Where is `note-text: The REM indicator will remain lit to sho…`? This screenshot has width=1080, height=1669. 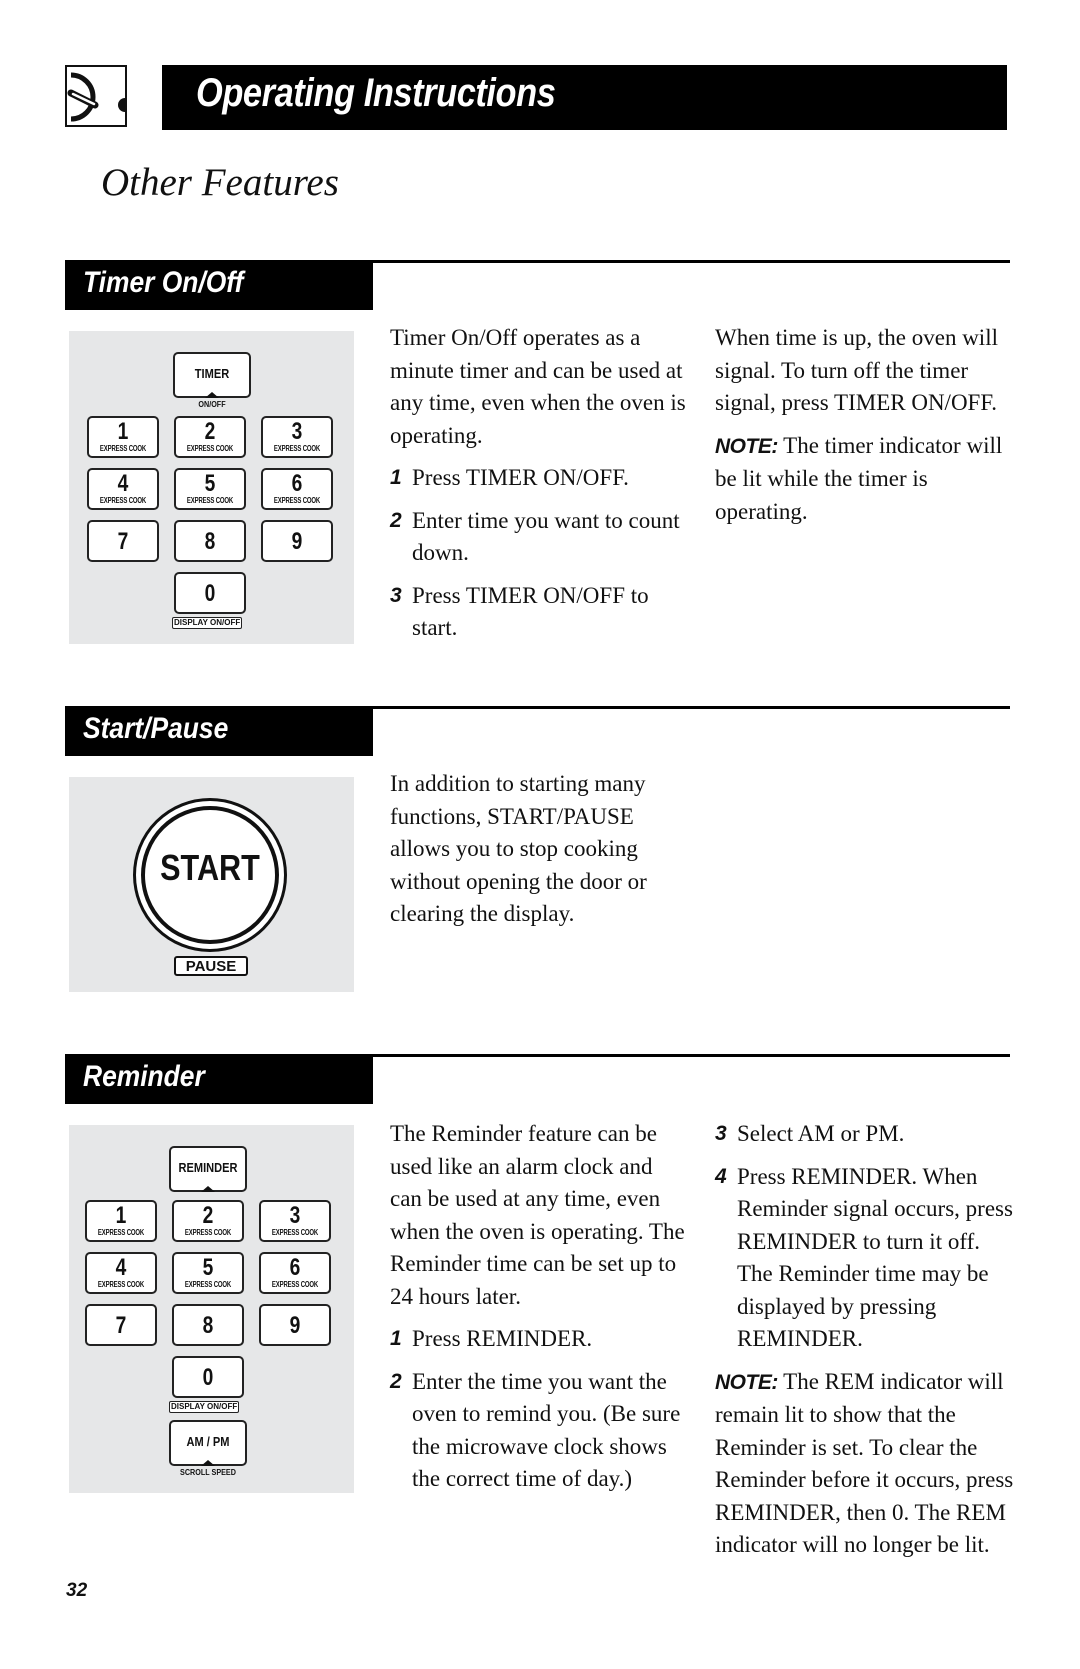 note-text: The REM indicator will remain lit to sho… is located at coordinates (864, 1463).